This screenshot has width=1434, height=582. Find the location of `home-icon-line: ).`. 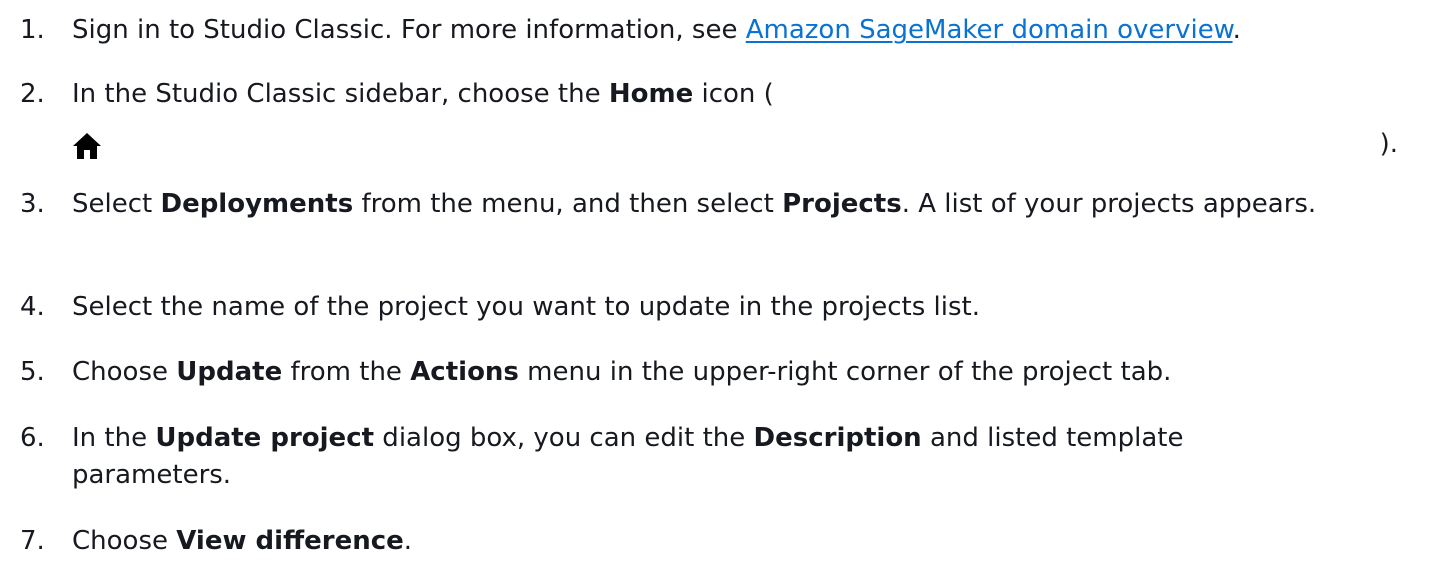

home-icon-line: ). is located at coordinates (735, 146).